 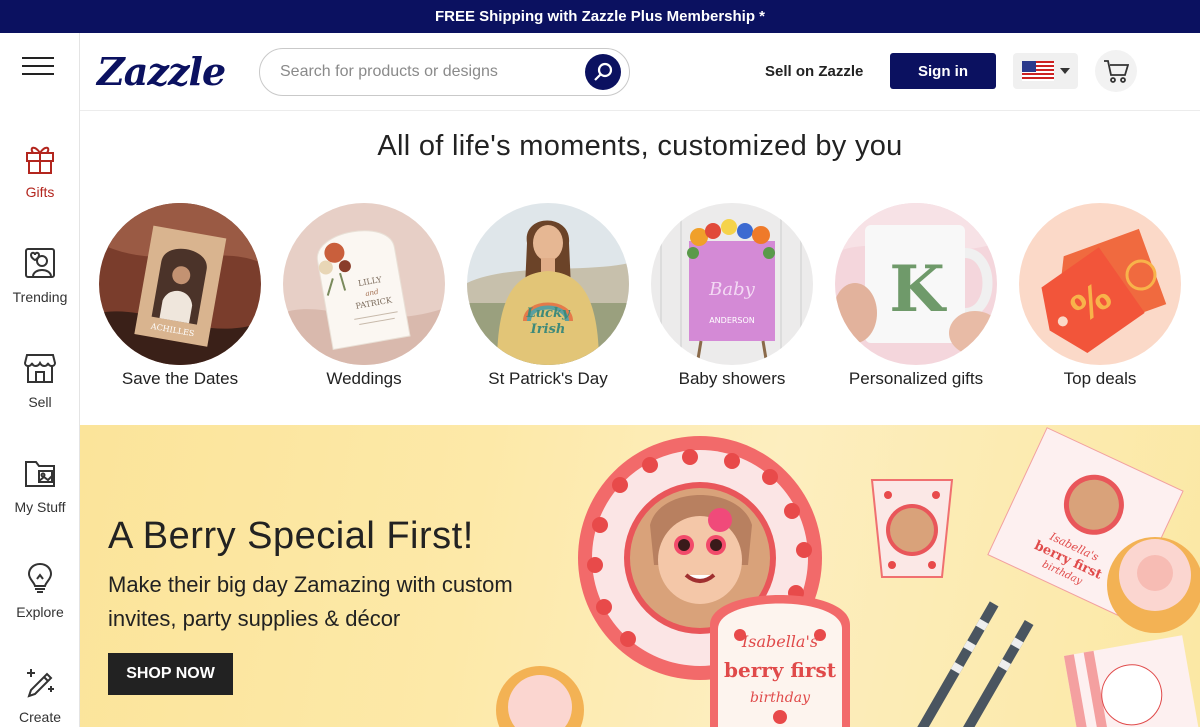 What do you see at coordinates (814, 71) in the screenshot?
I see `sell-on-zazzle-link: Sell on Zazzle` at bounding box center [814, 71].